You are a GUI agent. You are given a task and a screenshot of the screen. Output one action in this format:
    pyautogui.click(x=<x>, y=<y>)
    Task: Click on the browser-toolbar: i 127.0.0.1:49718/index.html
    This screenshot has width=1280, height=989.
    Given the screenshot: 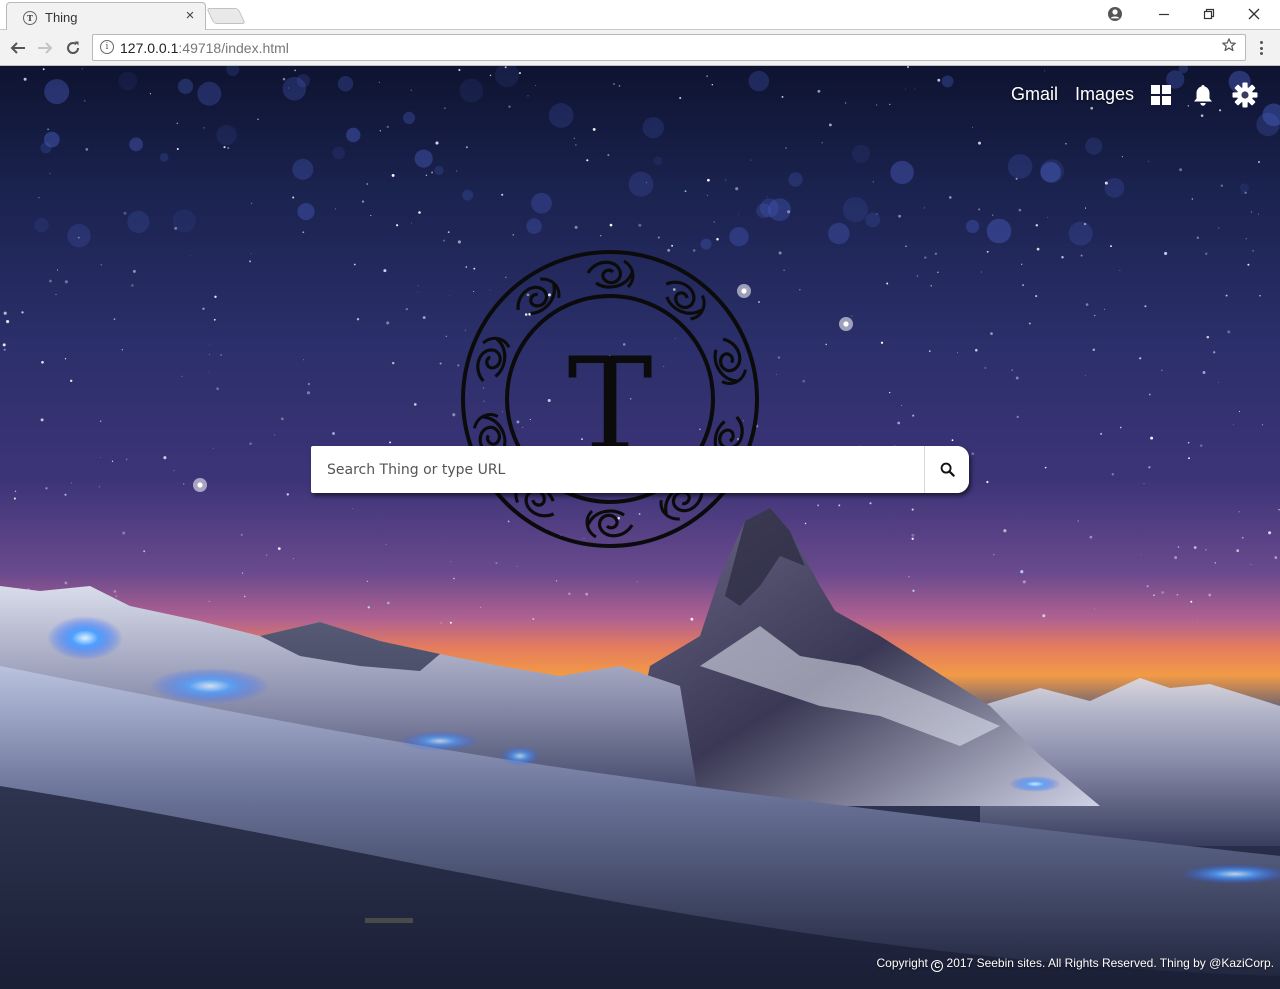 What is the action you would take?
    pyautogui.click(x=640, y=48)
    